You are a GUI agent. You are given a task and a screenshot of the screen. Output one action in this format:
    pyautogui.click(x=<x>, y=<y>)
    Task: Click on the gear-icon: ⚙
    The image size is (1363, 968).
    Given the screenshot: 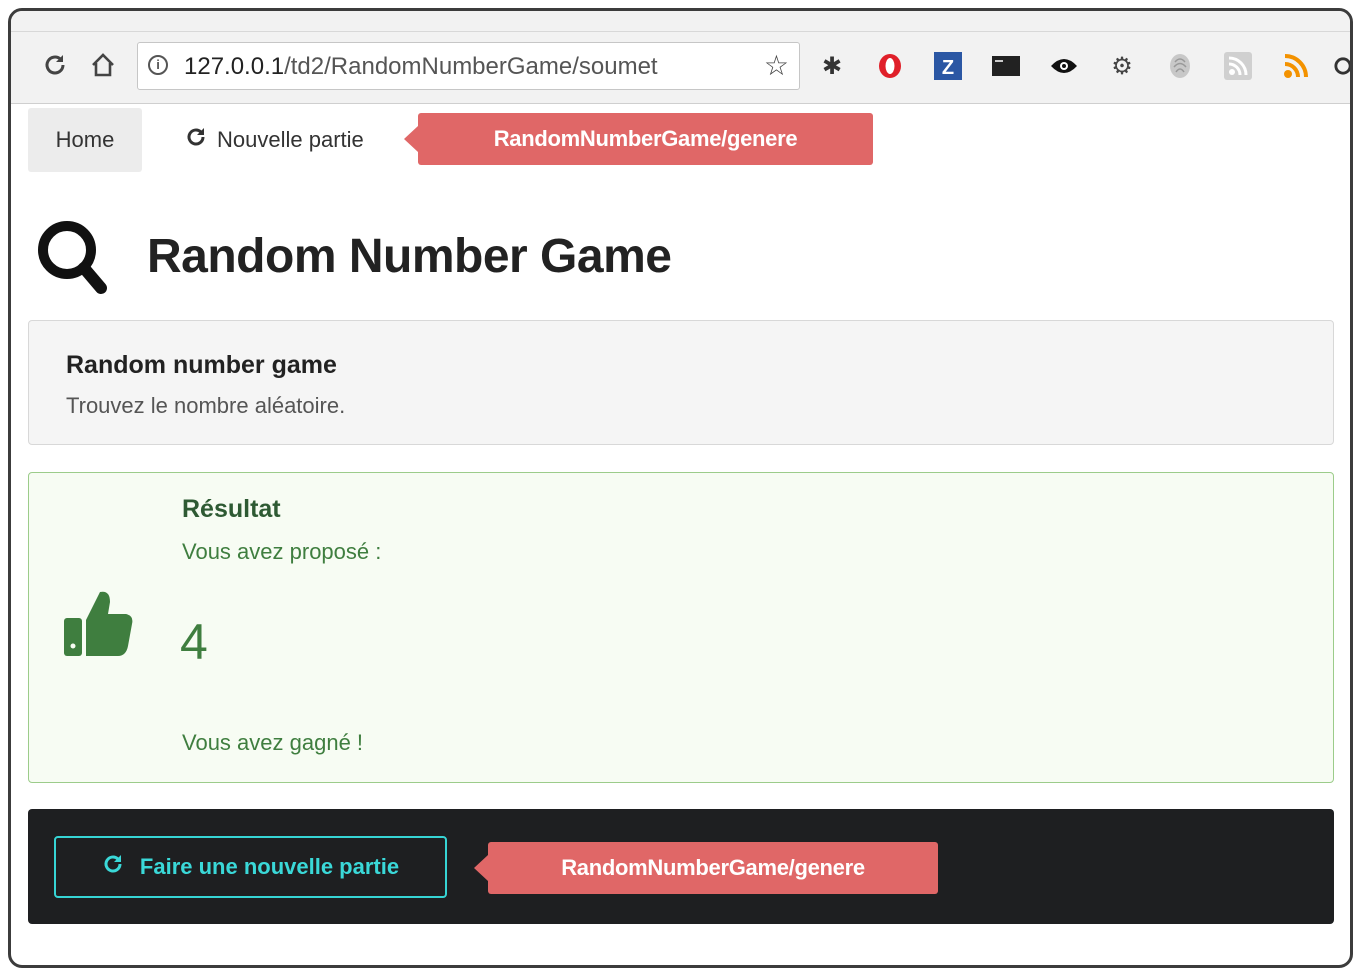 What is the action you would take?
    pyautogui.click(x=1122, y=66)
    